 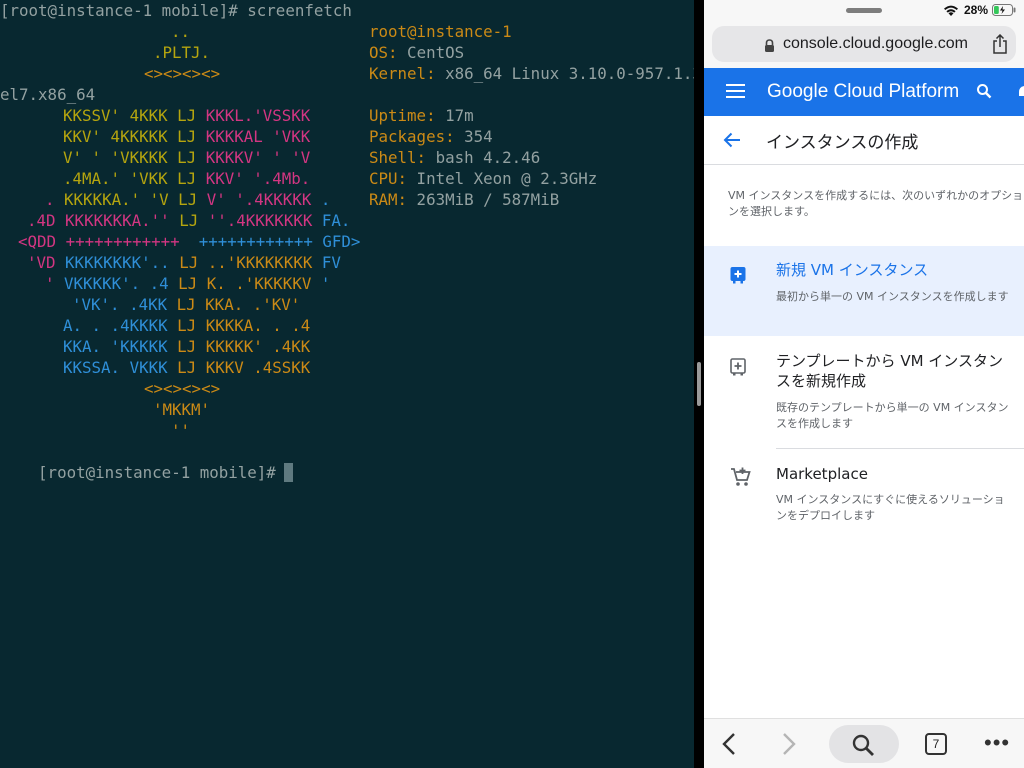 What do you see at coordinates (564, 73) in the screenshot?
I see `info-value: x86_64 Linux 3.10.0-957.1.3.` at bounding box center [564, 73].